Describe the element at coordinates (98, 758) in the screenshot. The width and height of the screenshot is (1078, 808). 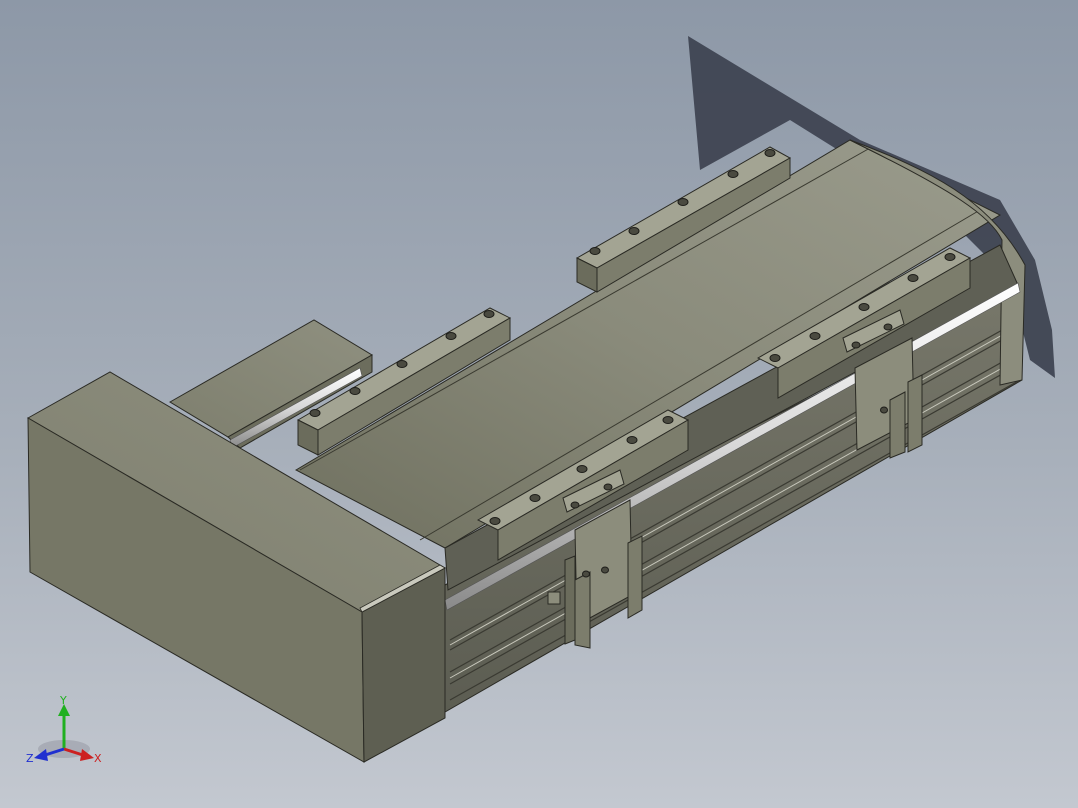
I see `x-axis-label: X` at that location.